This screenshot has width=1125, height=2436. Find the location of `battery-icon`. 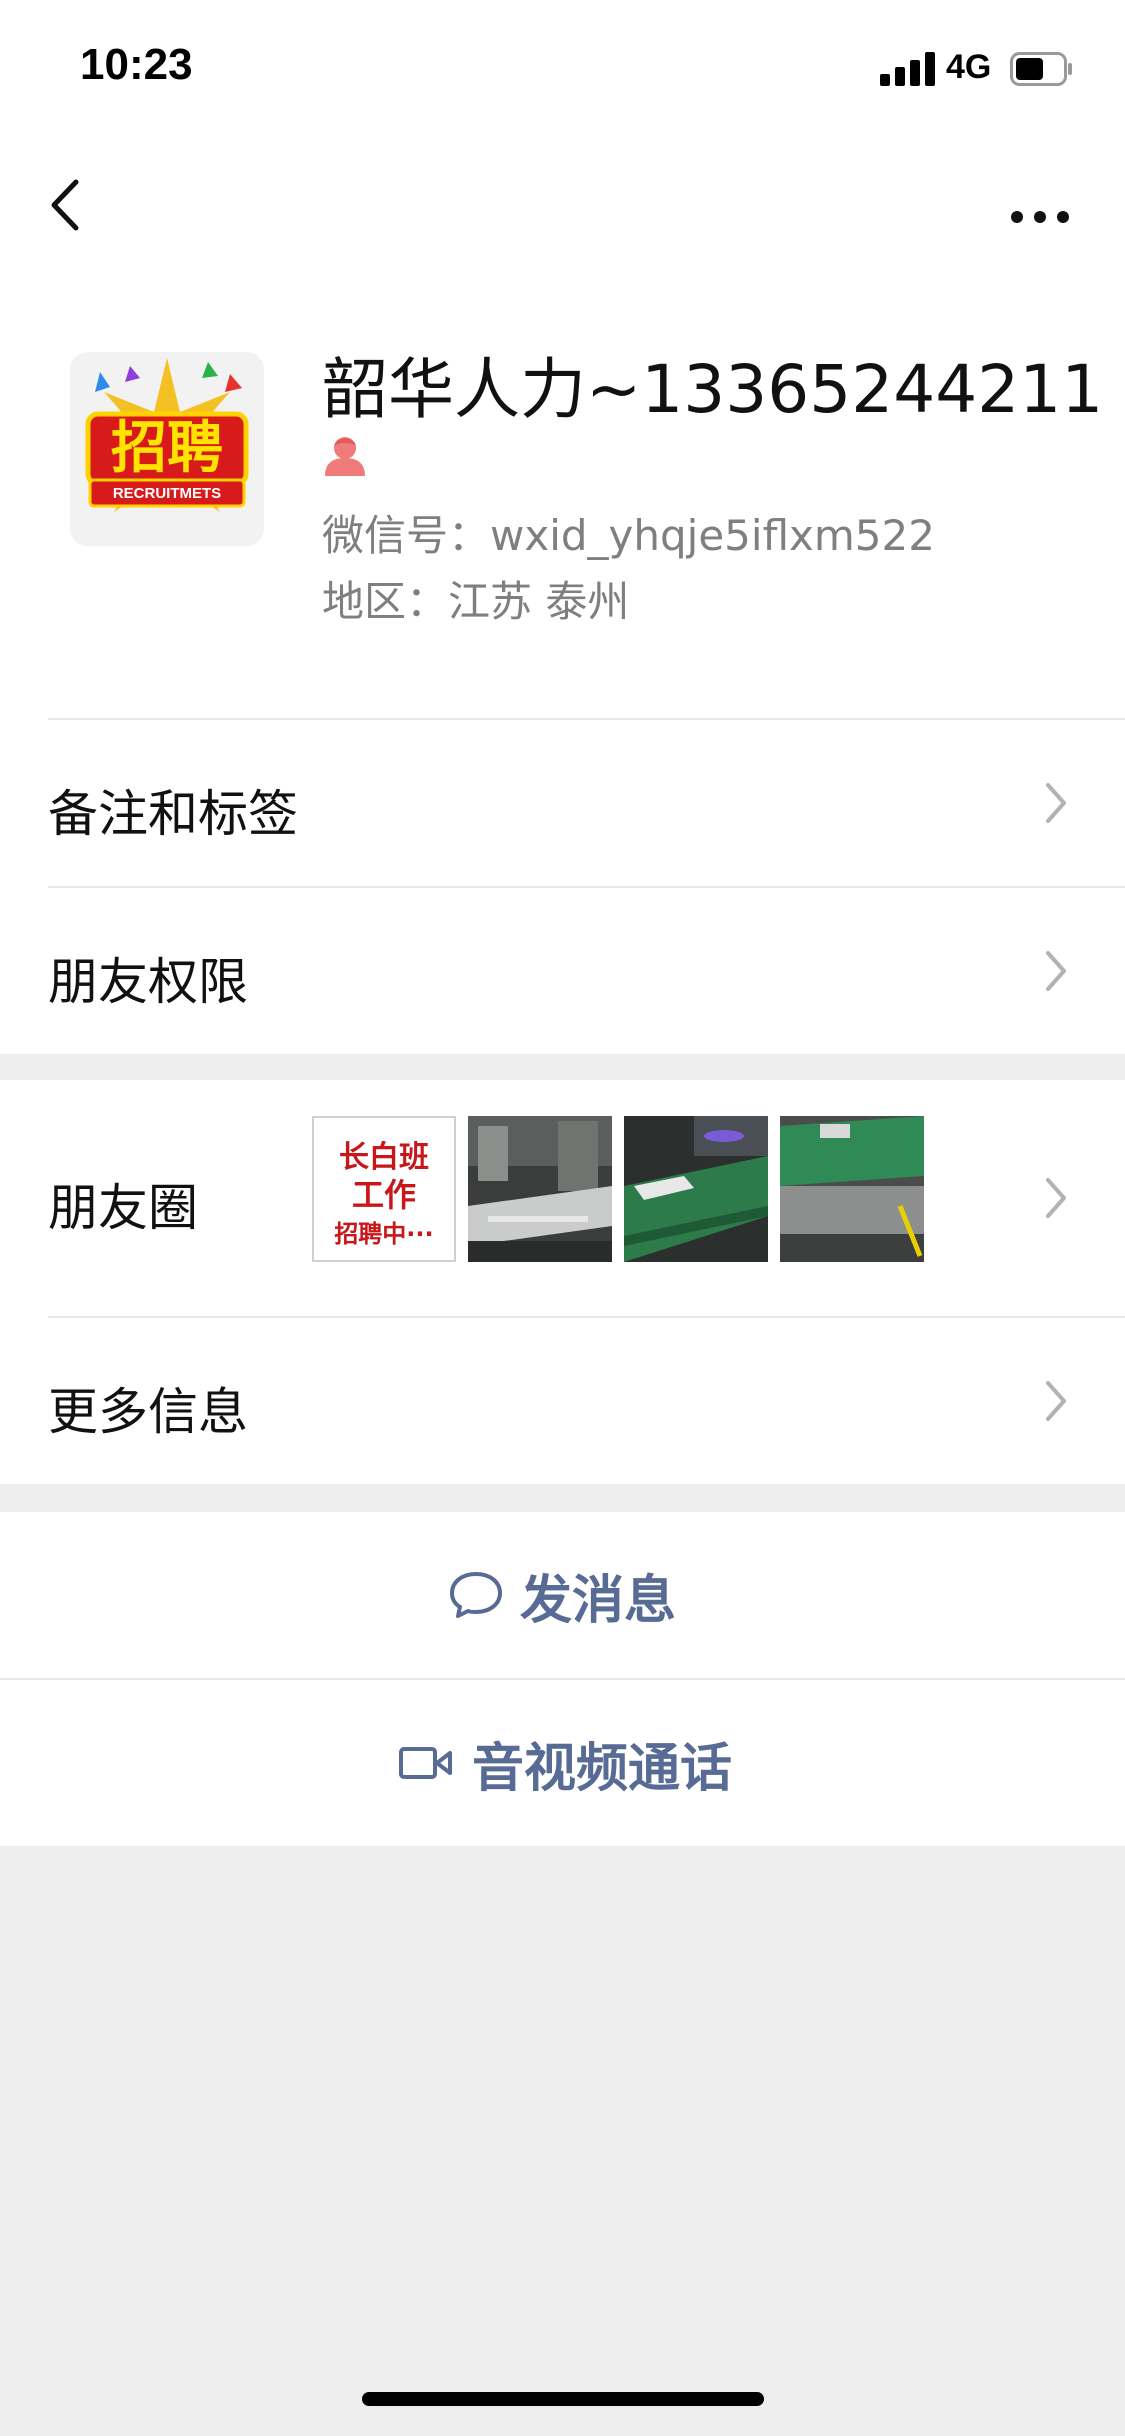

battery-icon is located at coordinates (1042, 69).